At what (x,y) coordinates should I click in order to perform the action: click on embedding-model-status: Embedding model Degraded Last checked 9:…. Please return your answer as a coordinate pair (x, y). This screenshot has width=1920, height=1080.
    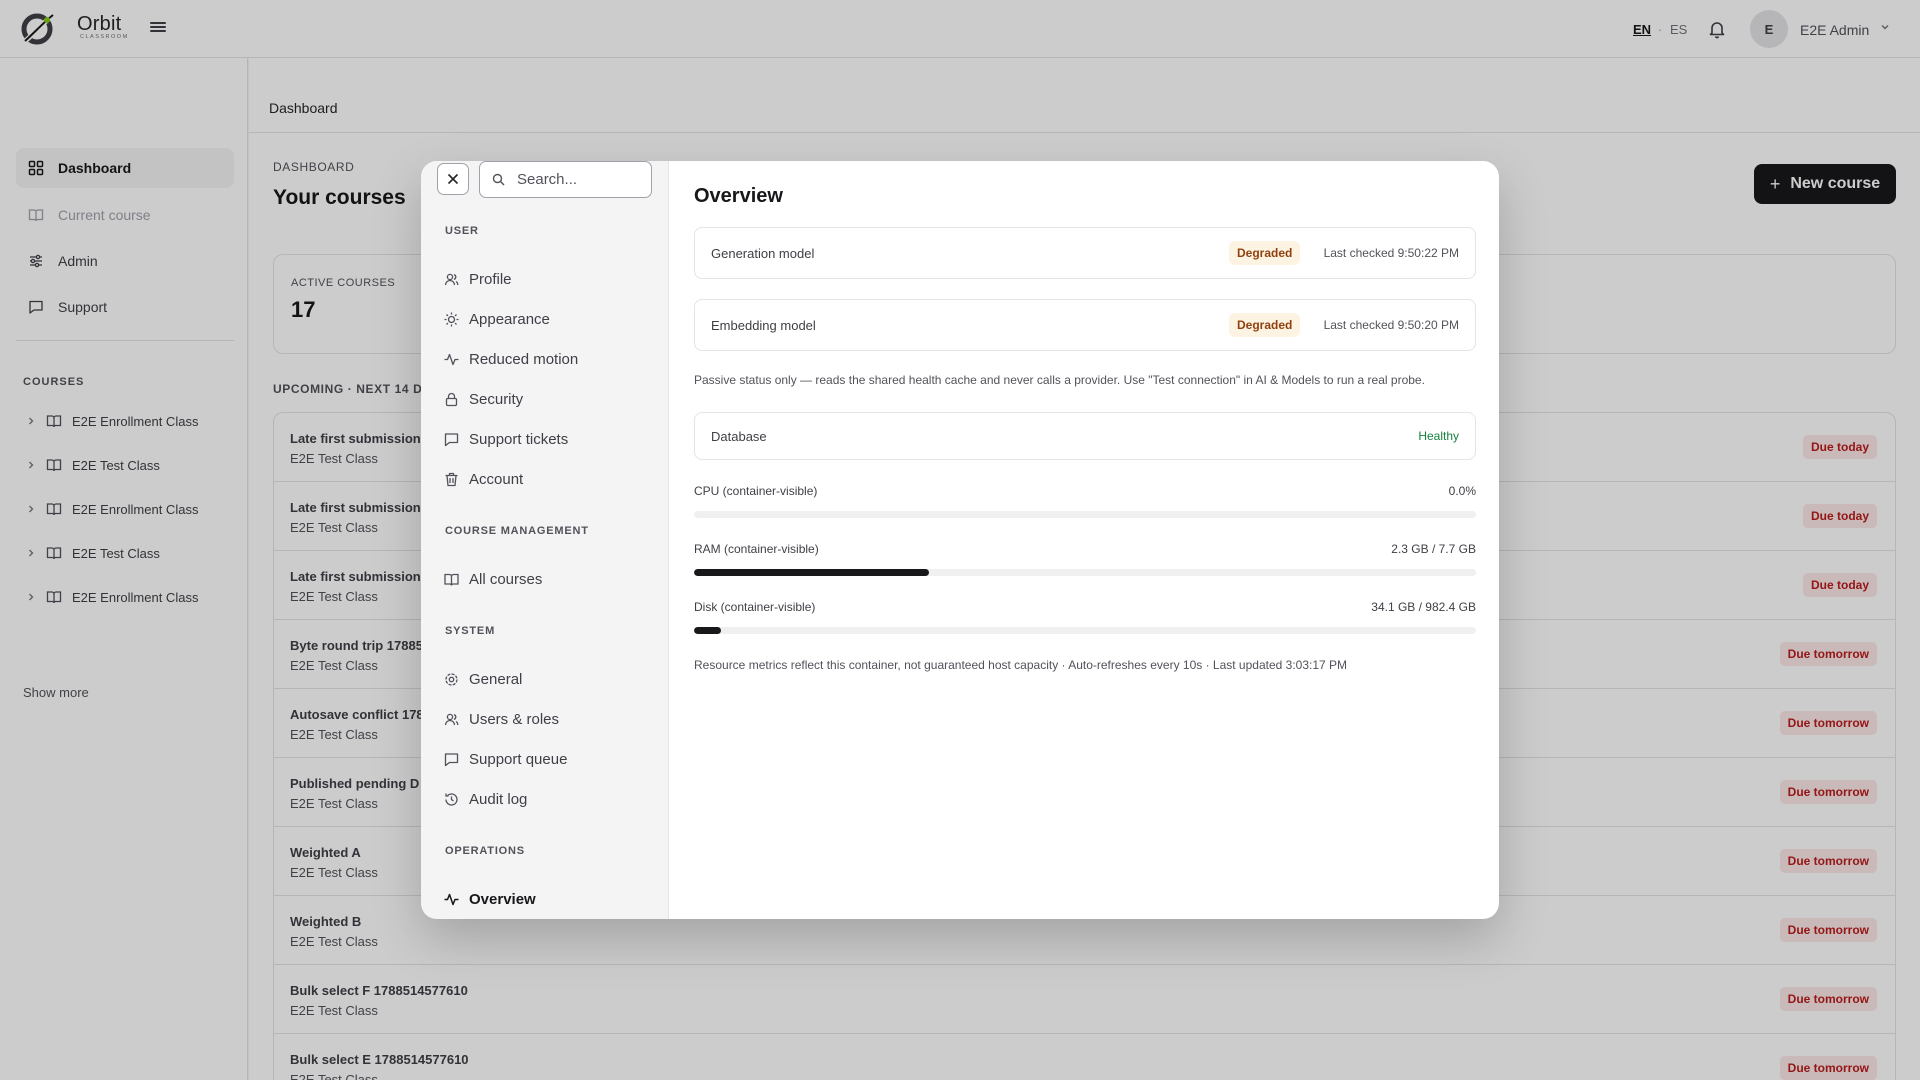
    Looking at the image, I should click on (1085, 325).